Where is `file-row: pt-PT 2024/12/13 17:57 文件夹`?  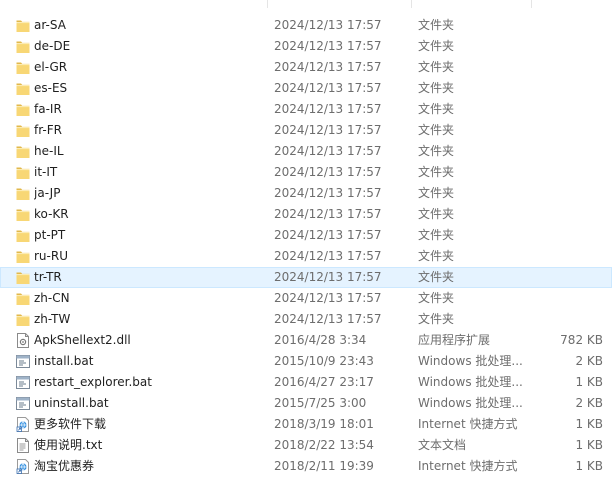
file-row: pt-PT 2024/12/13 17:57 文件夹 is located at coordinates (306, 235).